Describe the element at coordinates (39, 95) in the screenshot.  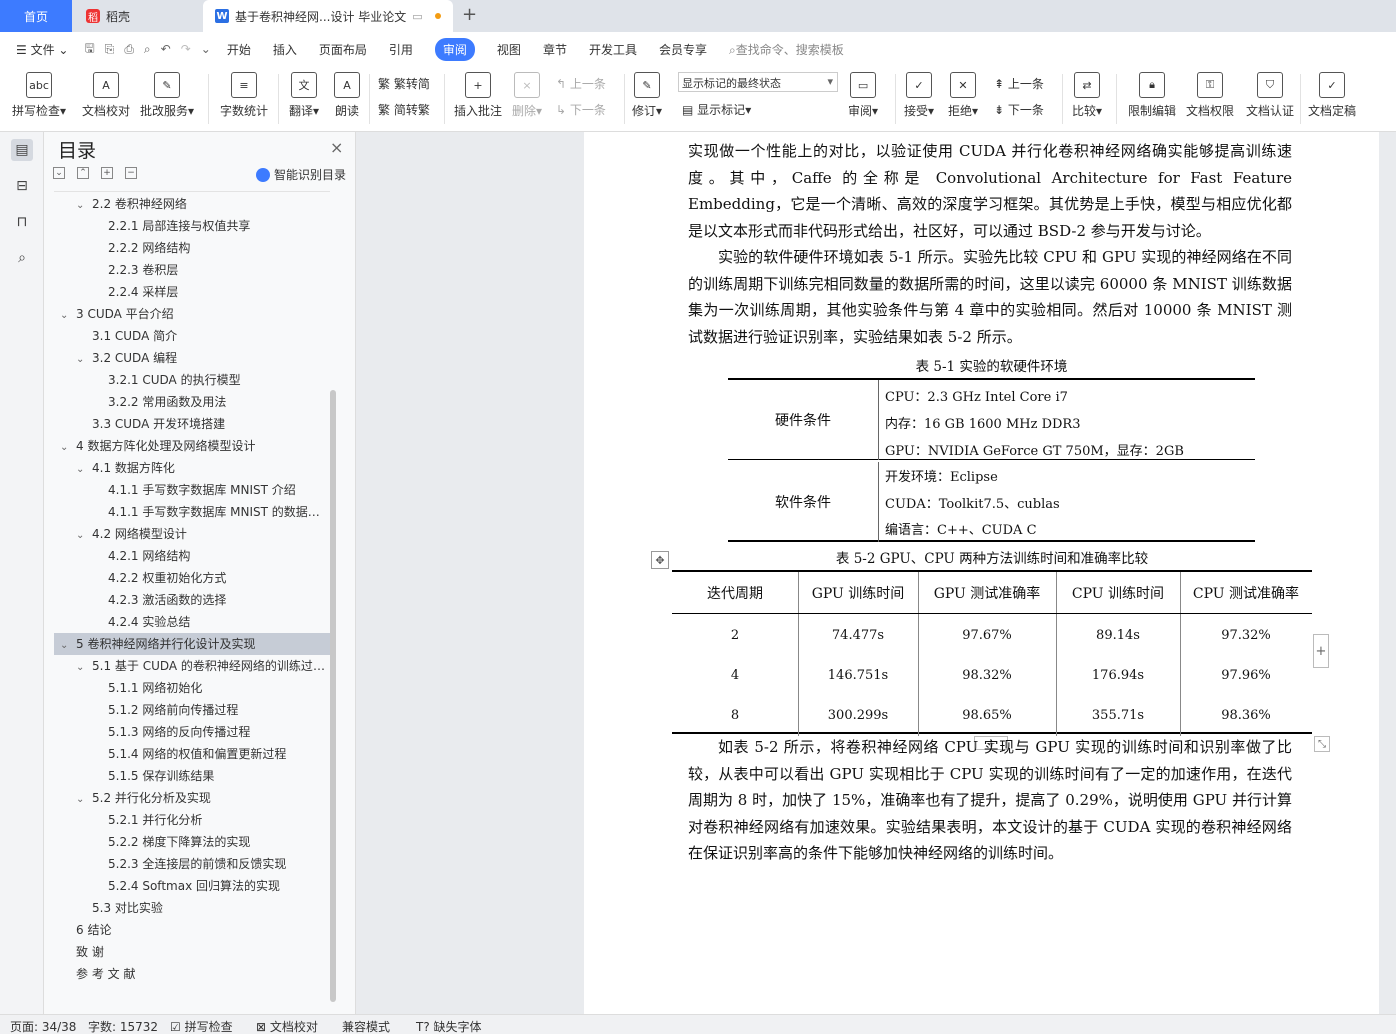
I see `spell-check-button: abc 拼写检查▾` at that location.